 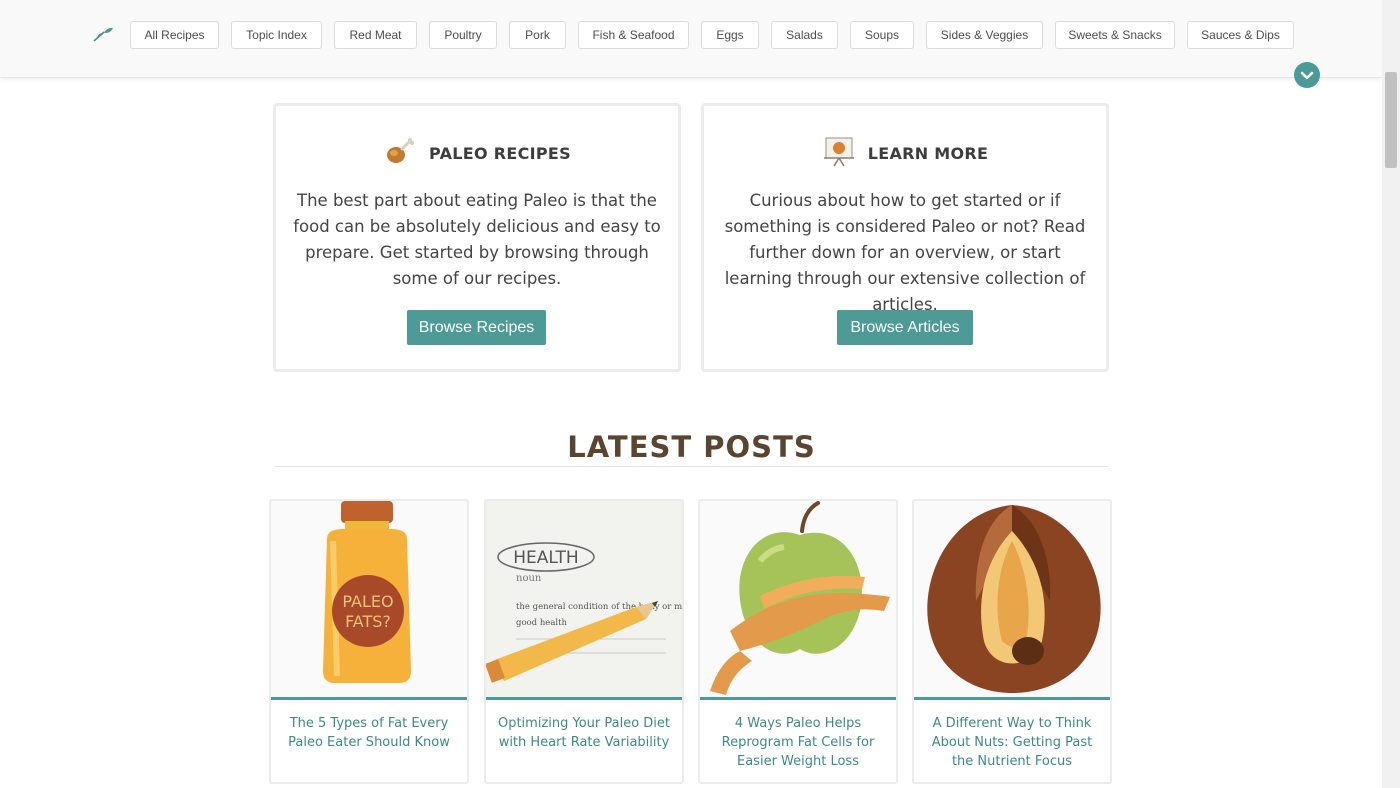 I want to click on nav-item-poultry: Poultry, so click(x=463, y=35).